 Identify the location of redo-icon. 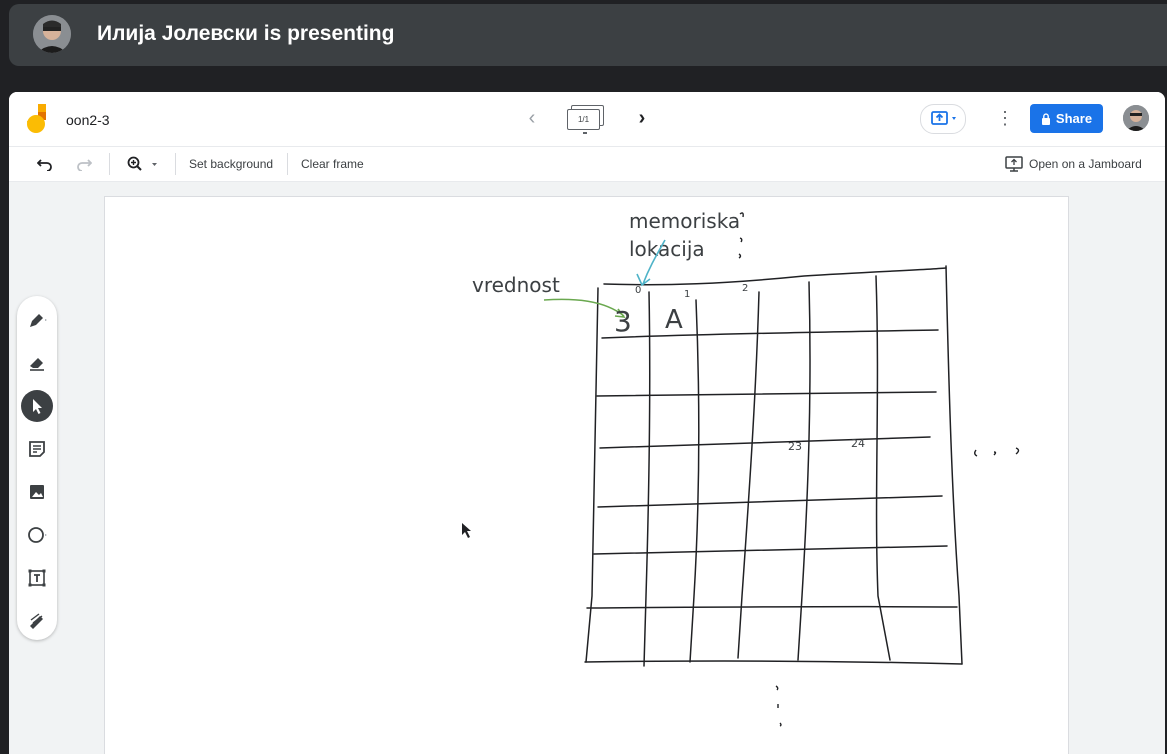
(84, 165).